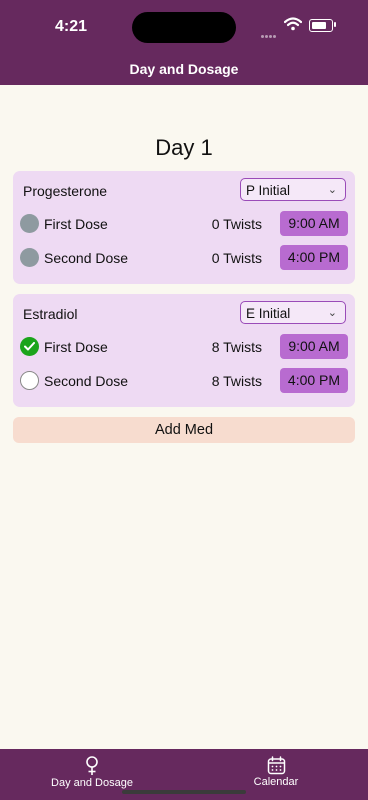 The image size is (368, 800). Describe the element at coordinates (71, 26) in the screenshot. I see `status-time: 4:21` at that location.